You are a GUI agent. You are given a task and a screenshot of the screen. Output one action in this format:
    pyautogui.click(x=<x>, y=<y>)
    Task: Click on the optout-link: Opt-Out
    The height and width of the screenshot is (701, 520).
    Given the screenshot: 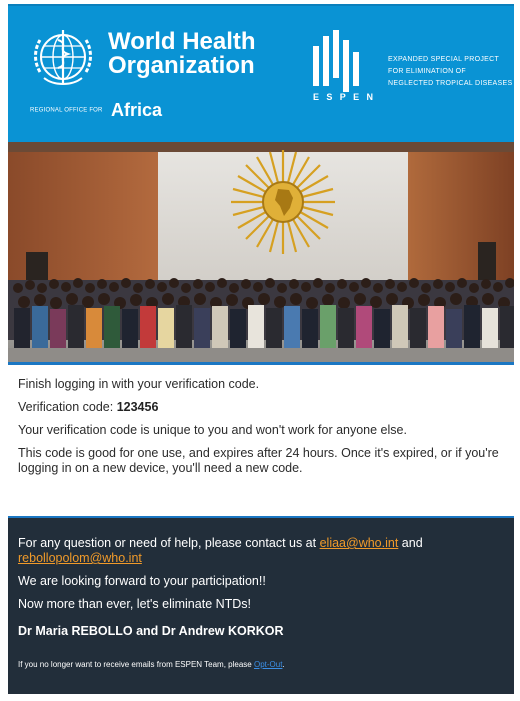 What is the action you would take?
    pyautogui.click(x=268, y=664)
    